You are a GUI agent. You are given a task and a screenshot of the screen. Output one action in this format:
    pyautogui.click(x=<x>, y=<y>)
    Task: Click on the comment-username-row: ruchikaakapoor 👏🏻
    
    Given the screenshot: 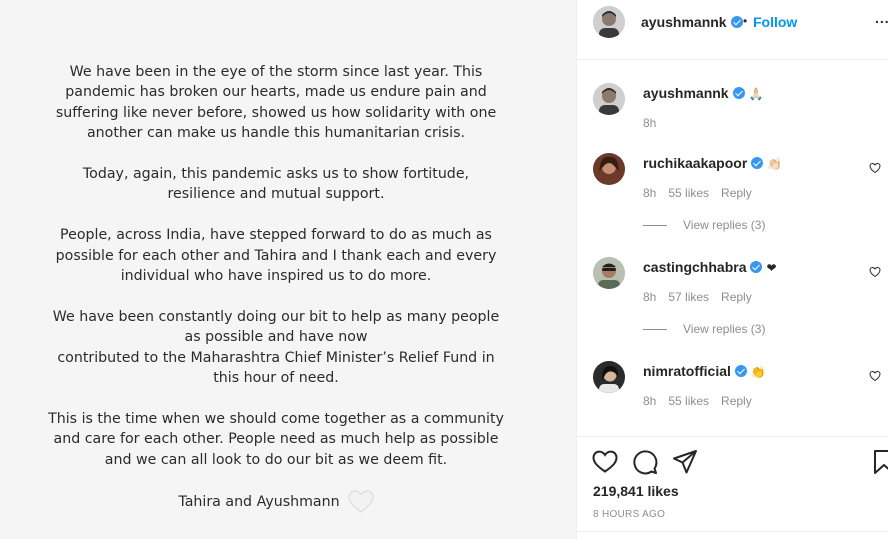 What is the action you would take?
    pyautogui.click(x=712, y=163)
    